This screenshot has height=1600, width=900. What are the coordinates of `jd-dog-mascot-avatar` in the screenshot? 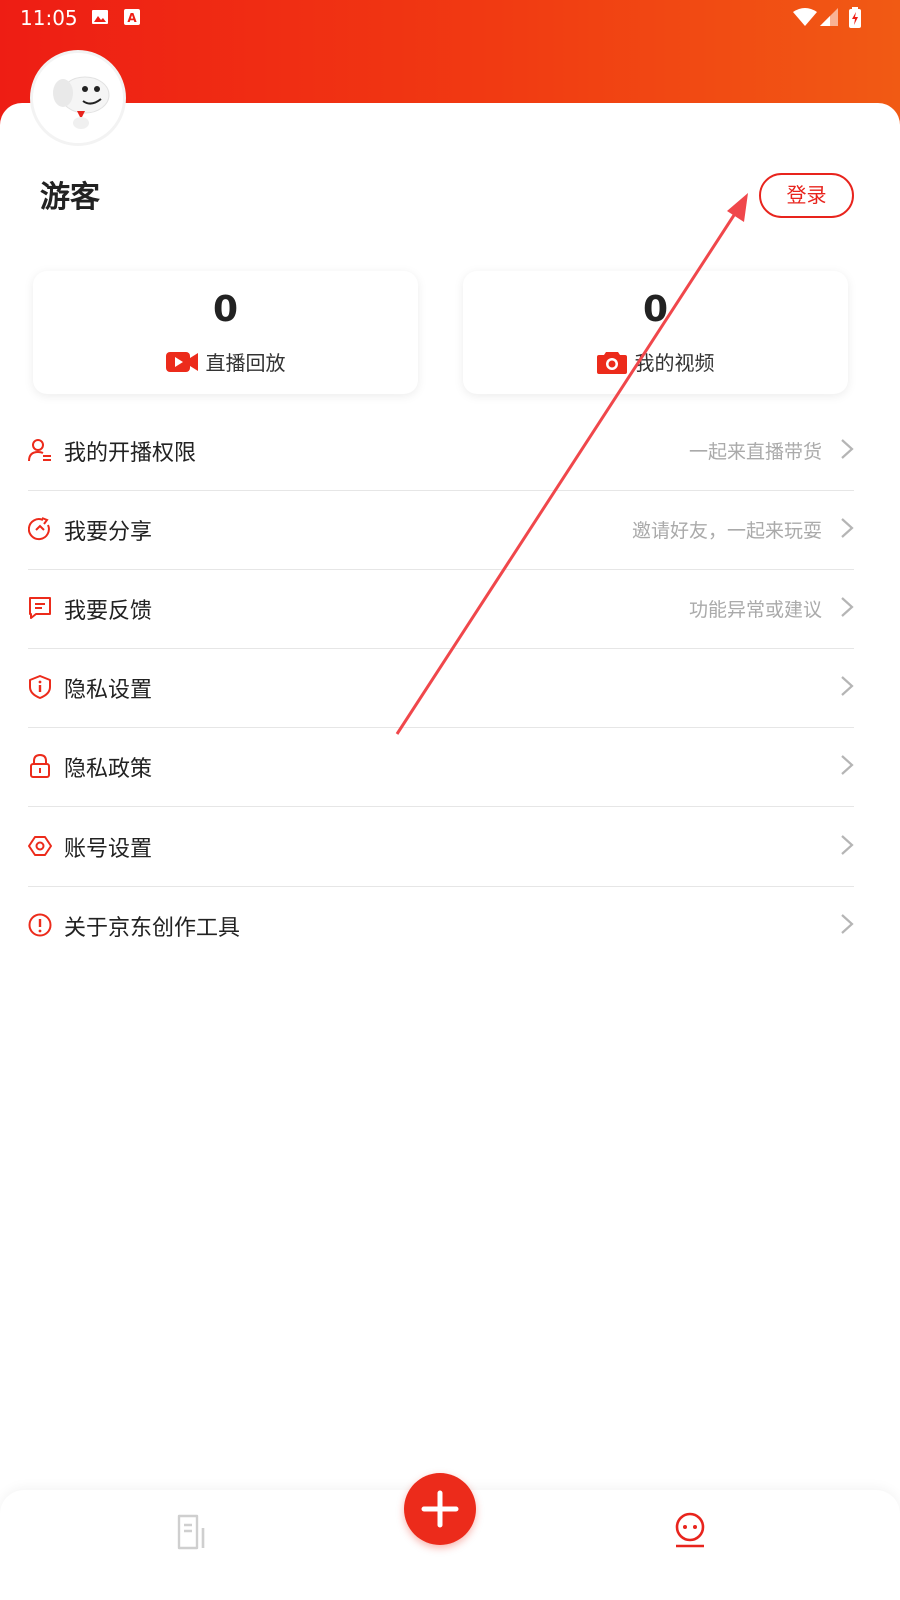 It's located at (78, 98).